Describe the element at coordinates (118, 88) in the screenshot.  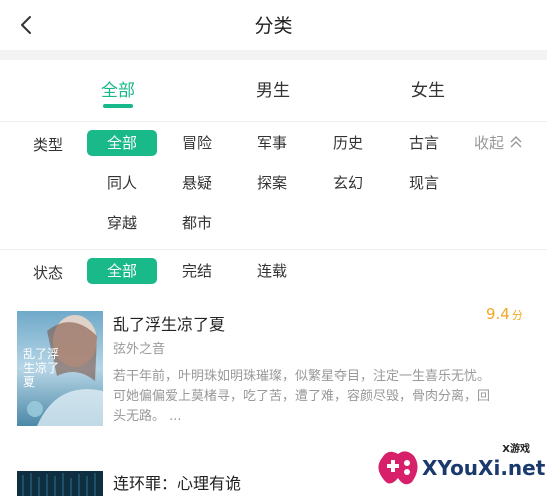
I see `tab-all: 全部` at that location.